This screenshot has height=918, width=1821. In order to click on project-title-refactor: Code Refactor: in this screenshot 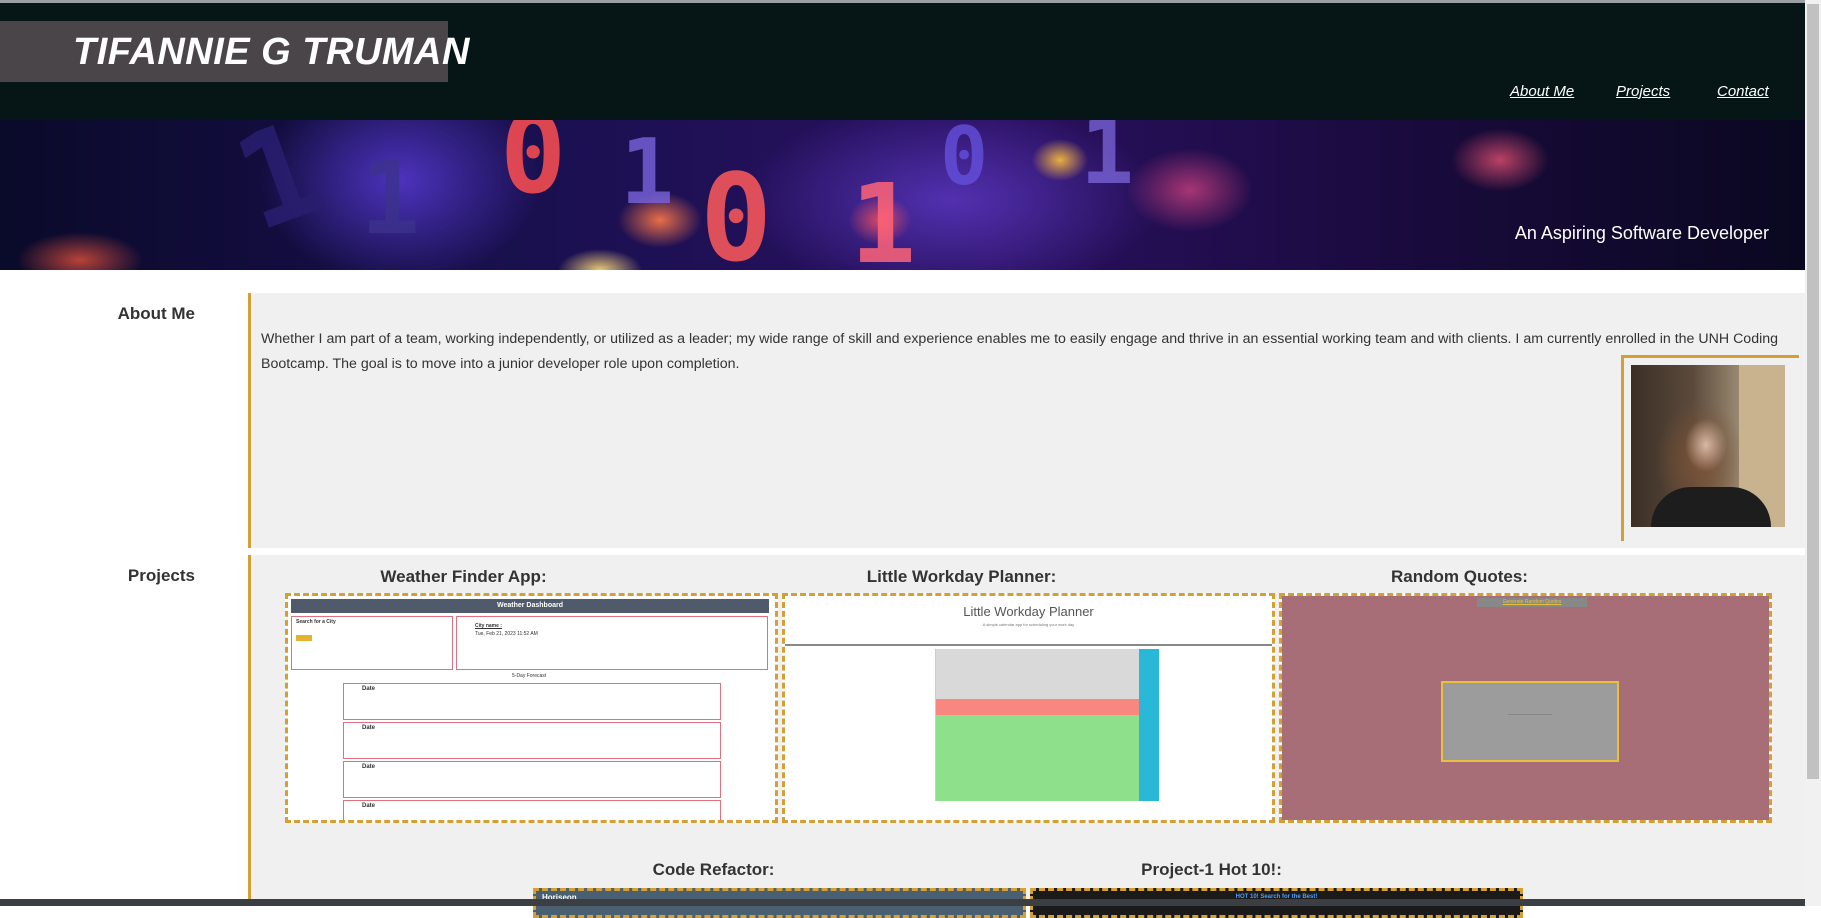, I will do `click(713, 869)`.